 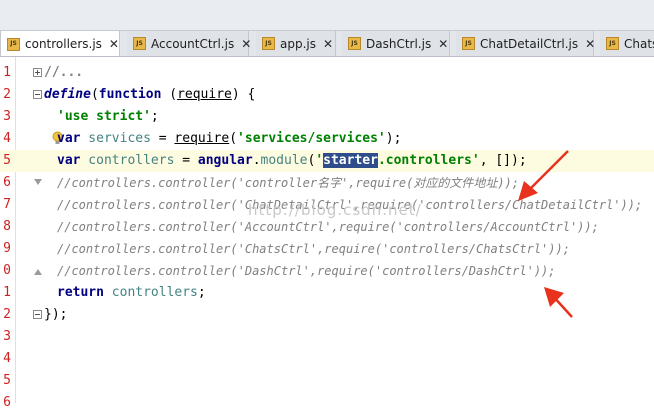 What do you see at coordinates (327, 337) in the screenshot?
I see `code-line-empty: 3` at bounding box center [327, 337].